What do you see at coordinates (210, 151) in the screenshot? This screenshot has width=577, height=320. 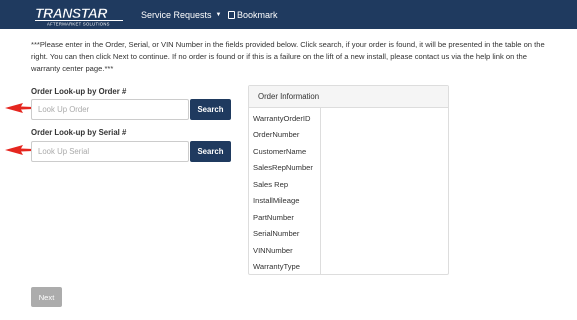 I see `search-serial-button: Search` at bounding box center [210, 151].